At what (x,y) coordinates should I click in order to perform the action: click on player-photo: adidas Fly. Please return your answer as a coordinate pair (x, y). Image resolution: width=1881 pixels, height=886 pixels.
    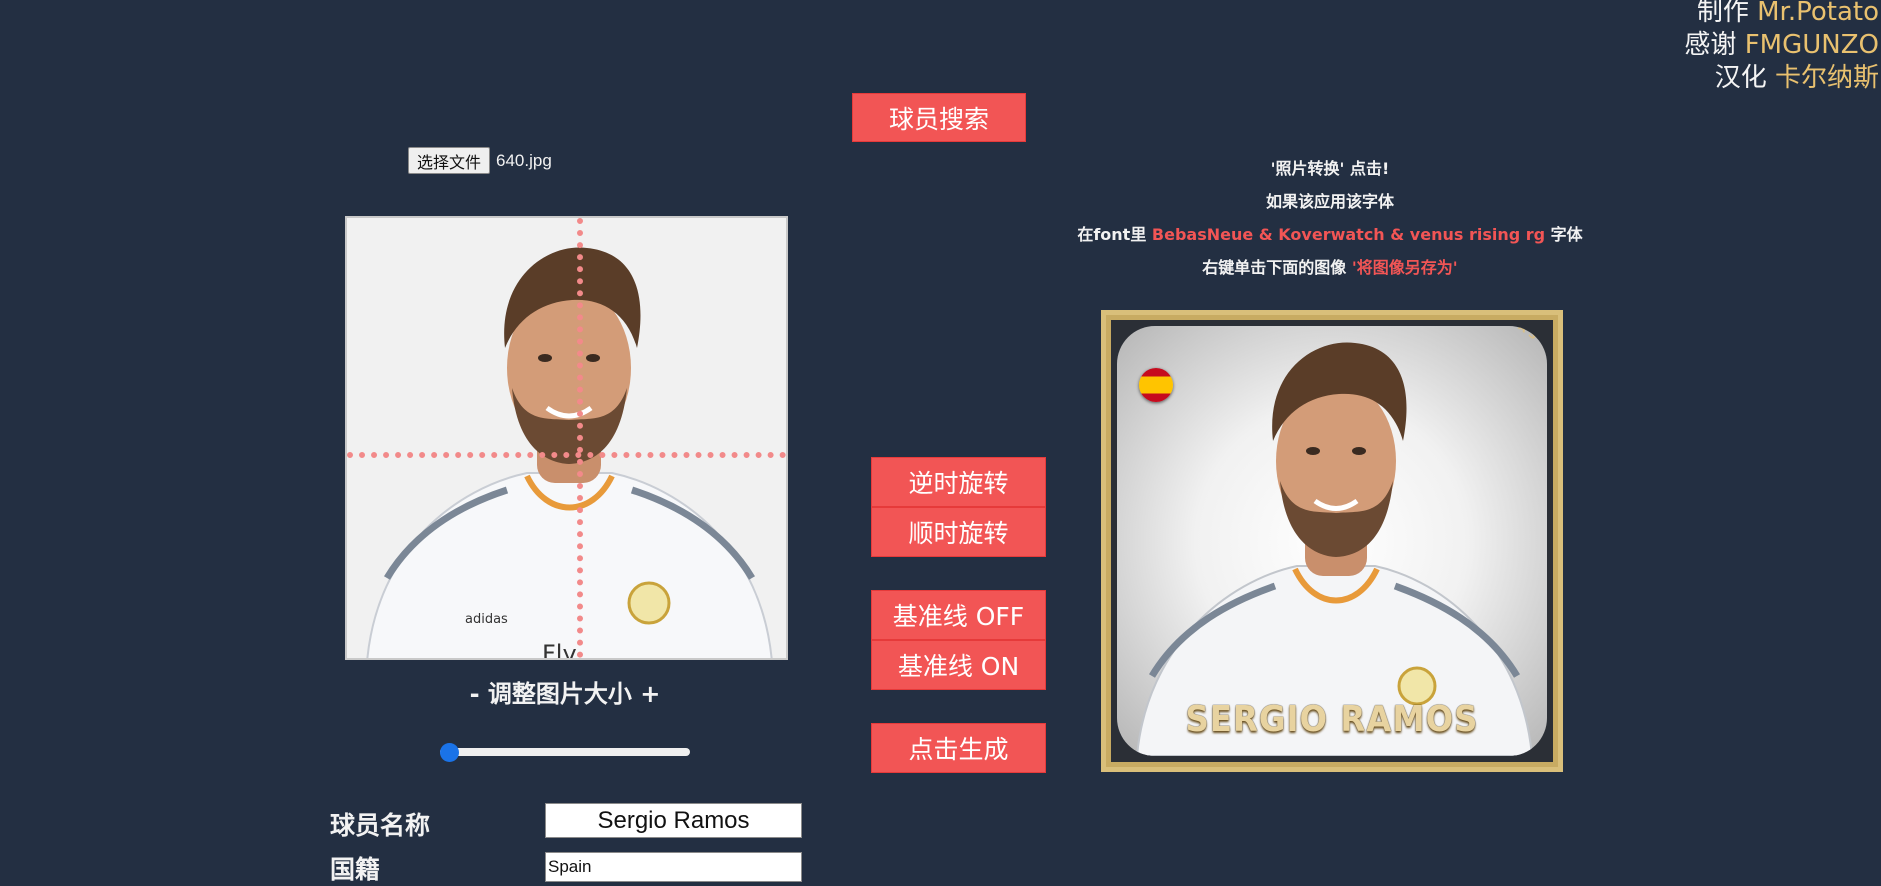
    Looking at the image, I should click on (566, 439).